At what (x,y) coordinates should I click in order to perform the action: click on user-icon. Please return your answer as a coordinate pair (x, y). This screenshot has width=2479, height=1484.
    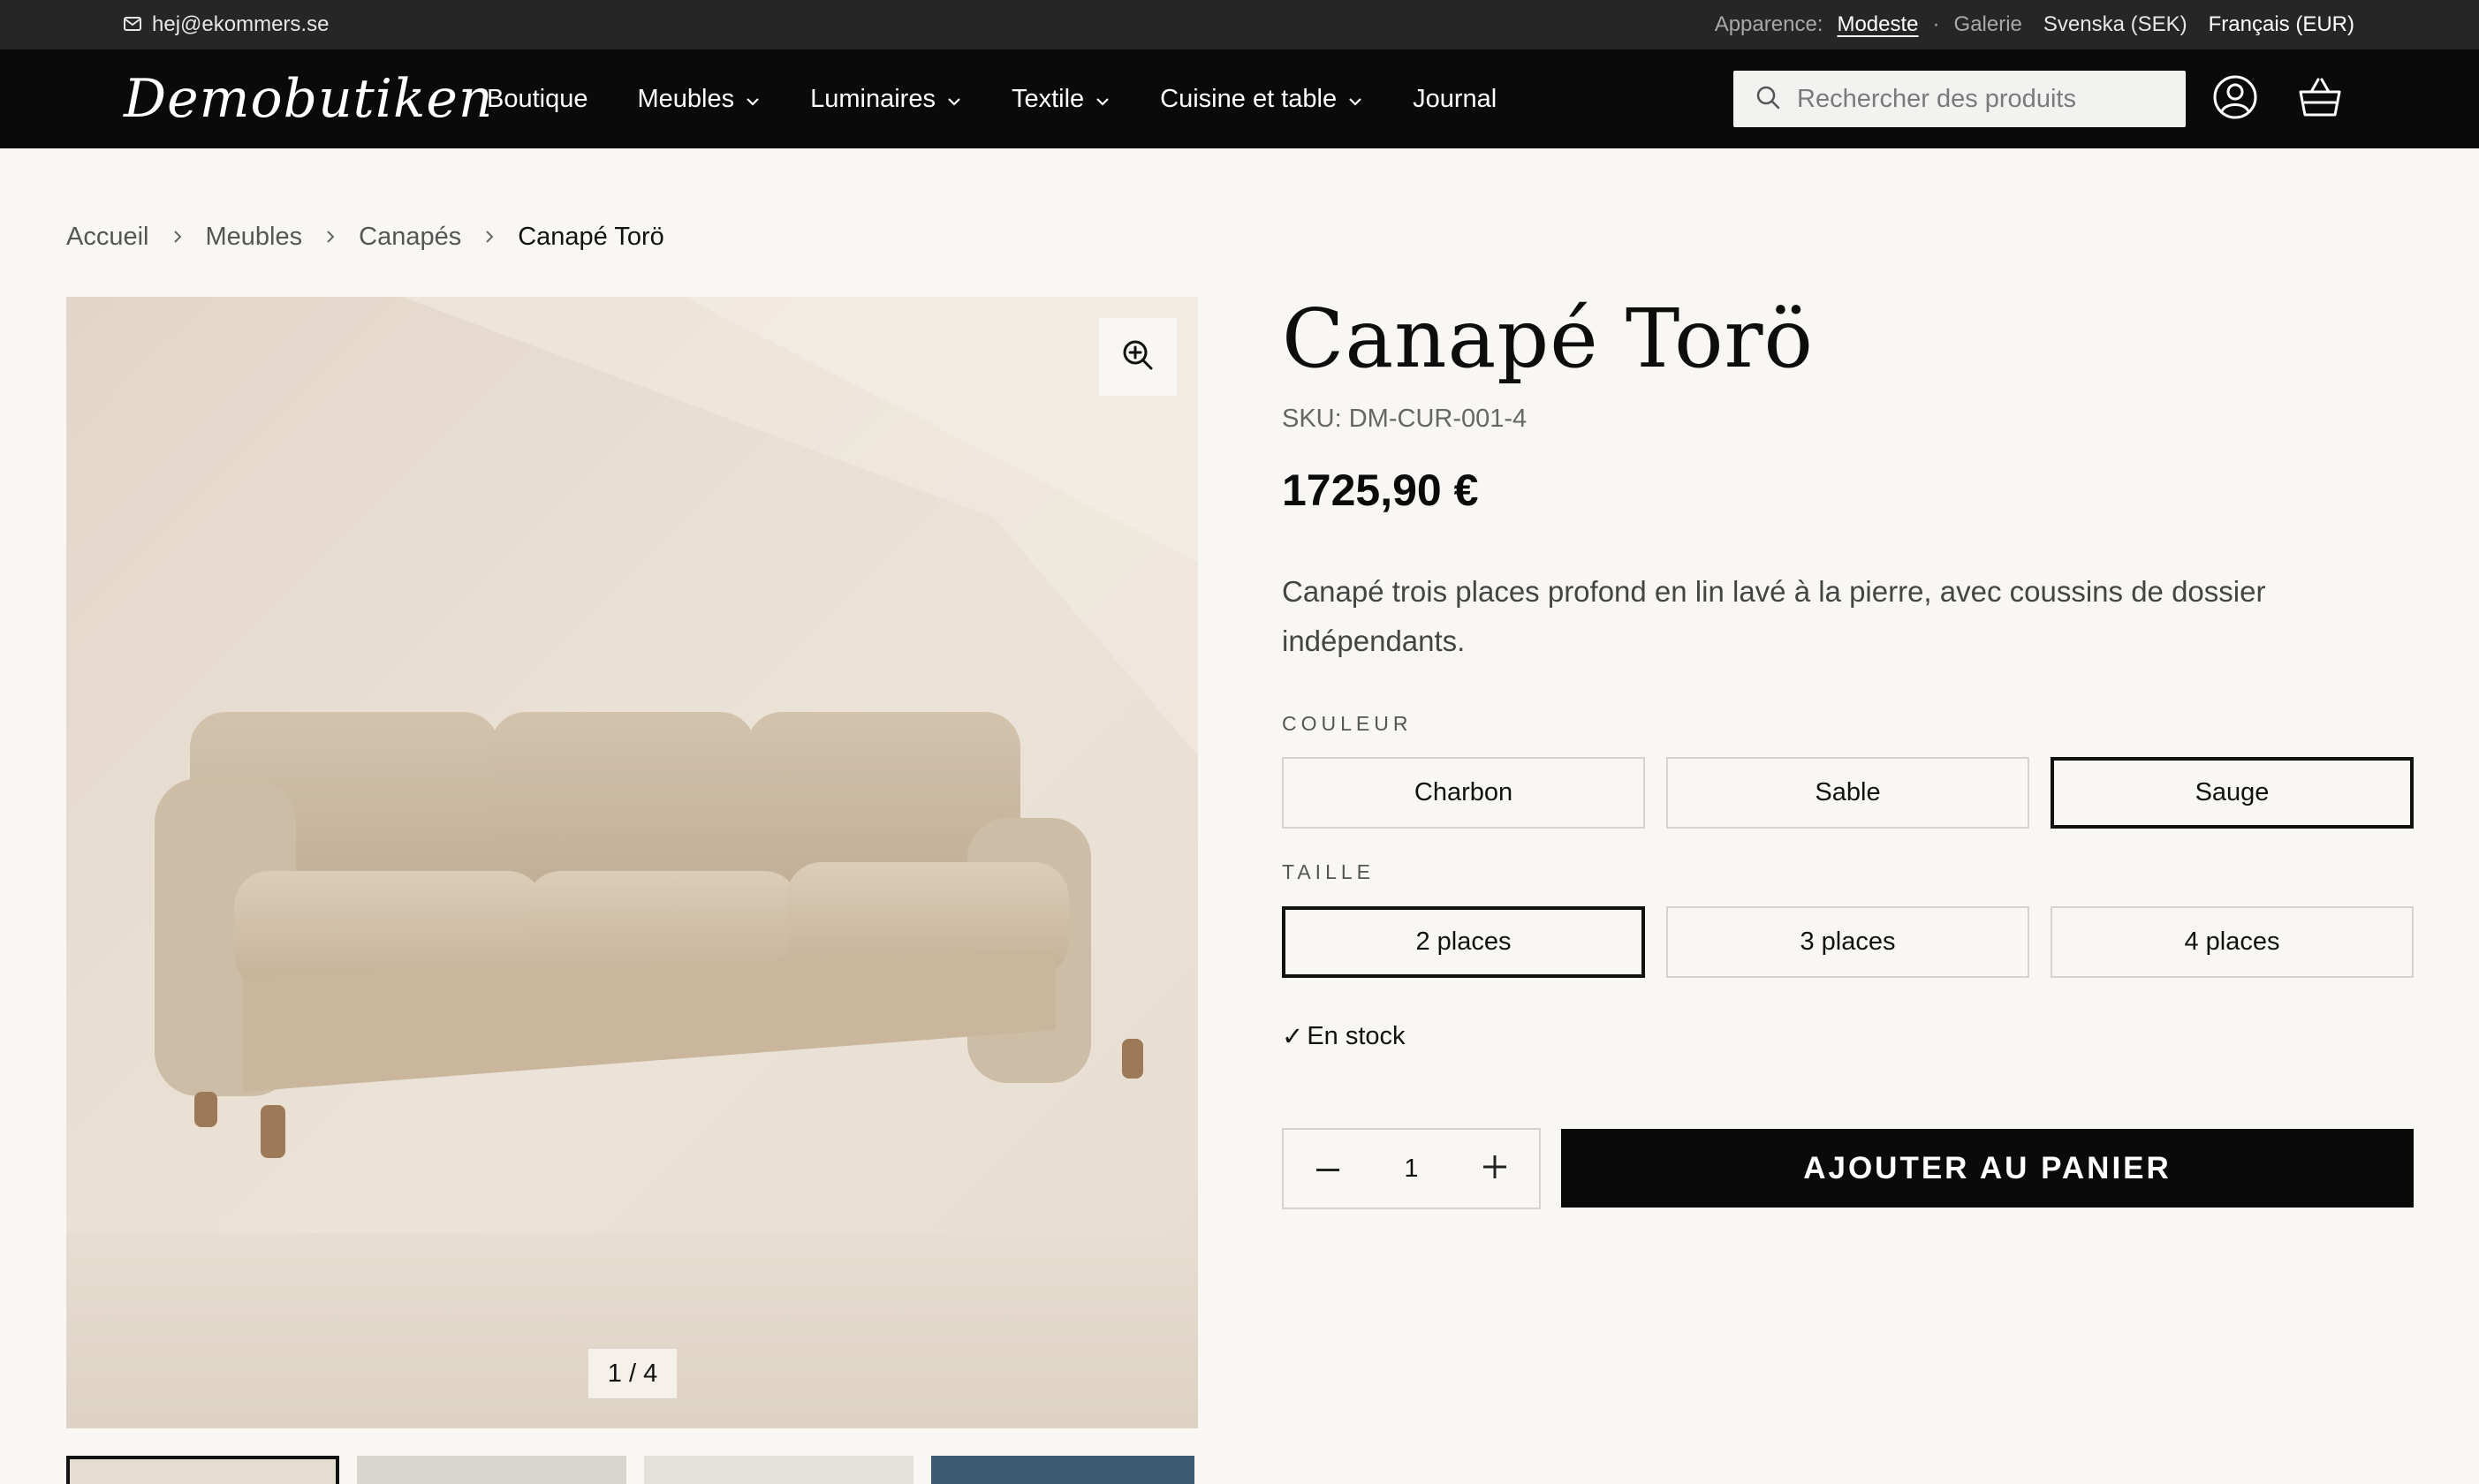
    Looking at the image, I should click on (2235, 99).